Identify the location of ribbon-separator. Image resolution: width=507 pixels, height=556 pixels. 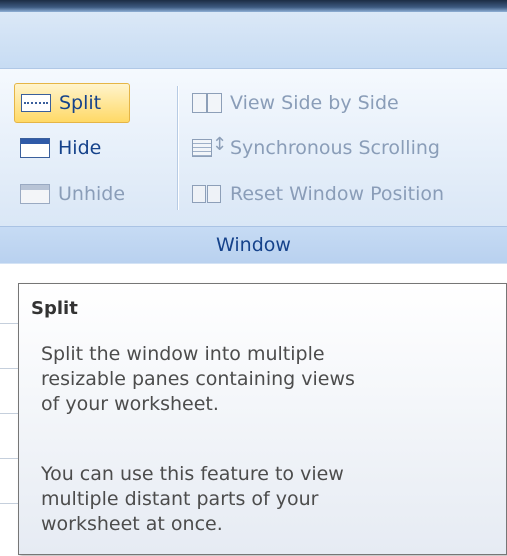
(178, 148).